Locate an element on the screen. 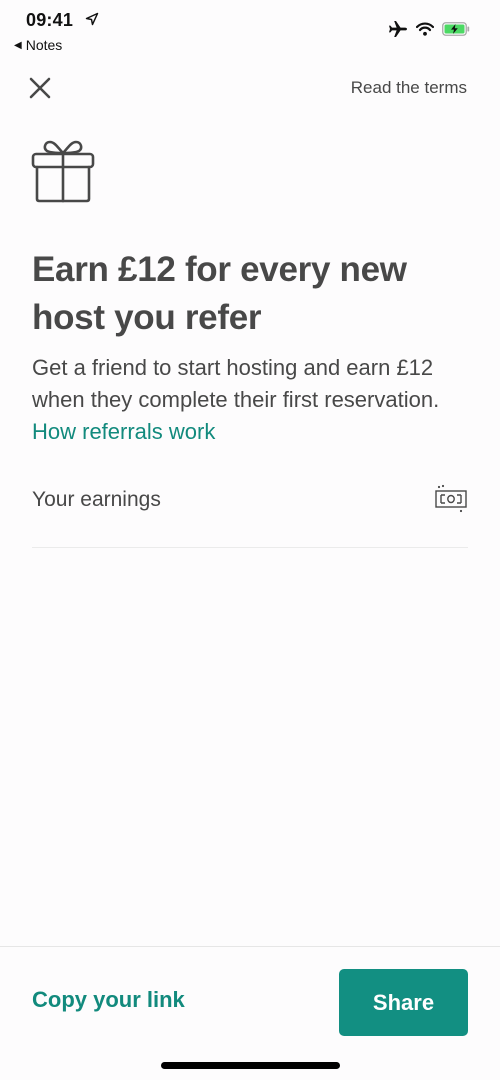 The height and width of the screenshot is (1080, 500). share-button: Share is located at coordinates (403, 1002).